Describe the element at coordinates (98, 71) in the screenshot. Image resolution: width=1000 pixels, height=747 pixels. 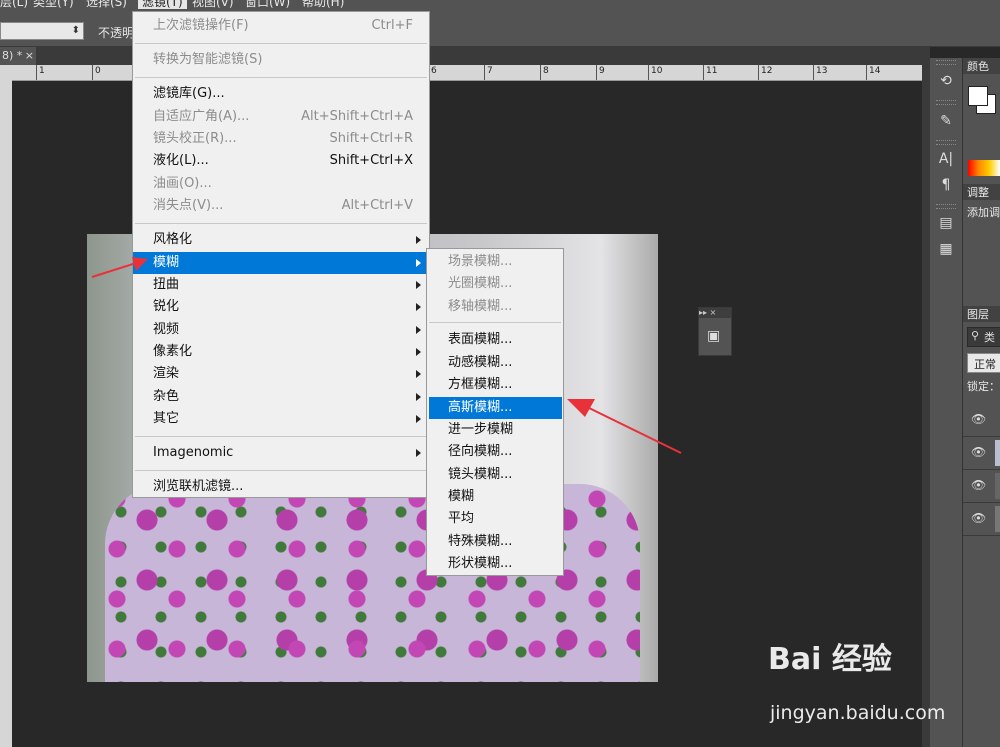
I see `ruler-tick-label: 0` at that location.